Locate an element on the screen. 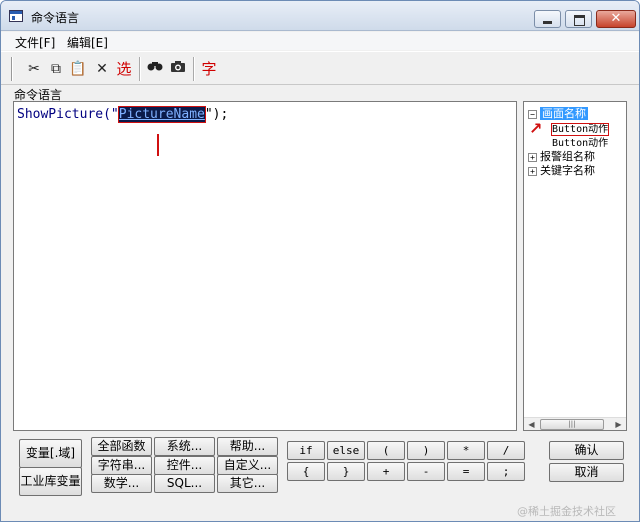  find-icon is located at coordinates (155, 69).